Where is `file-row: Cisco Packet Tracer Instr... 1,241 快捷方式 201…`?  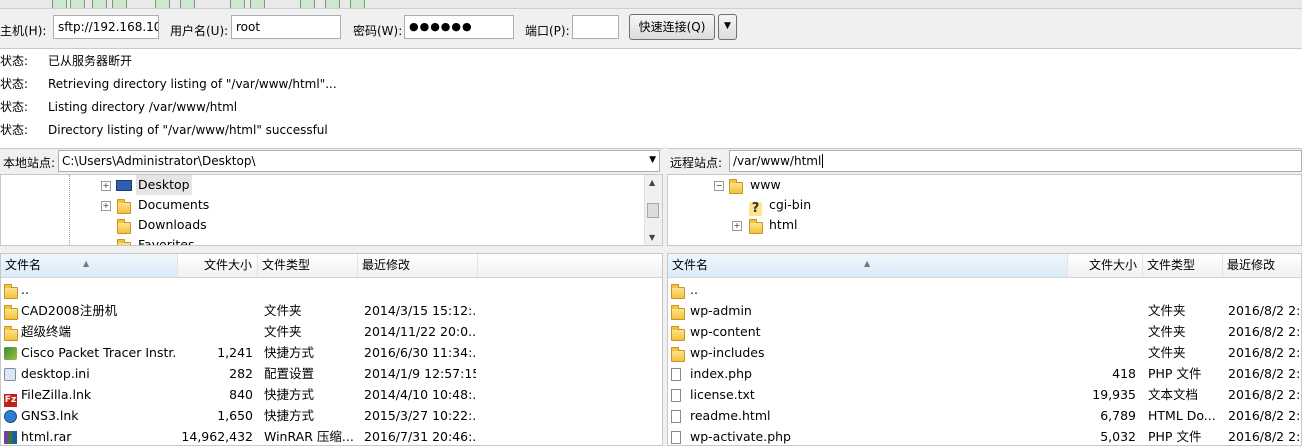 file-row: Cisco Packet Tracer Instr... 1,241 快捷方式 201… is located at coordinates (331, 352).